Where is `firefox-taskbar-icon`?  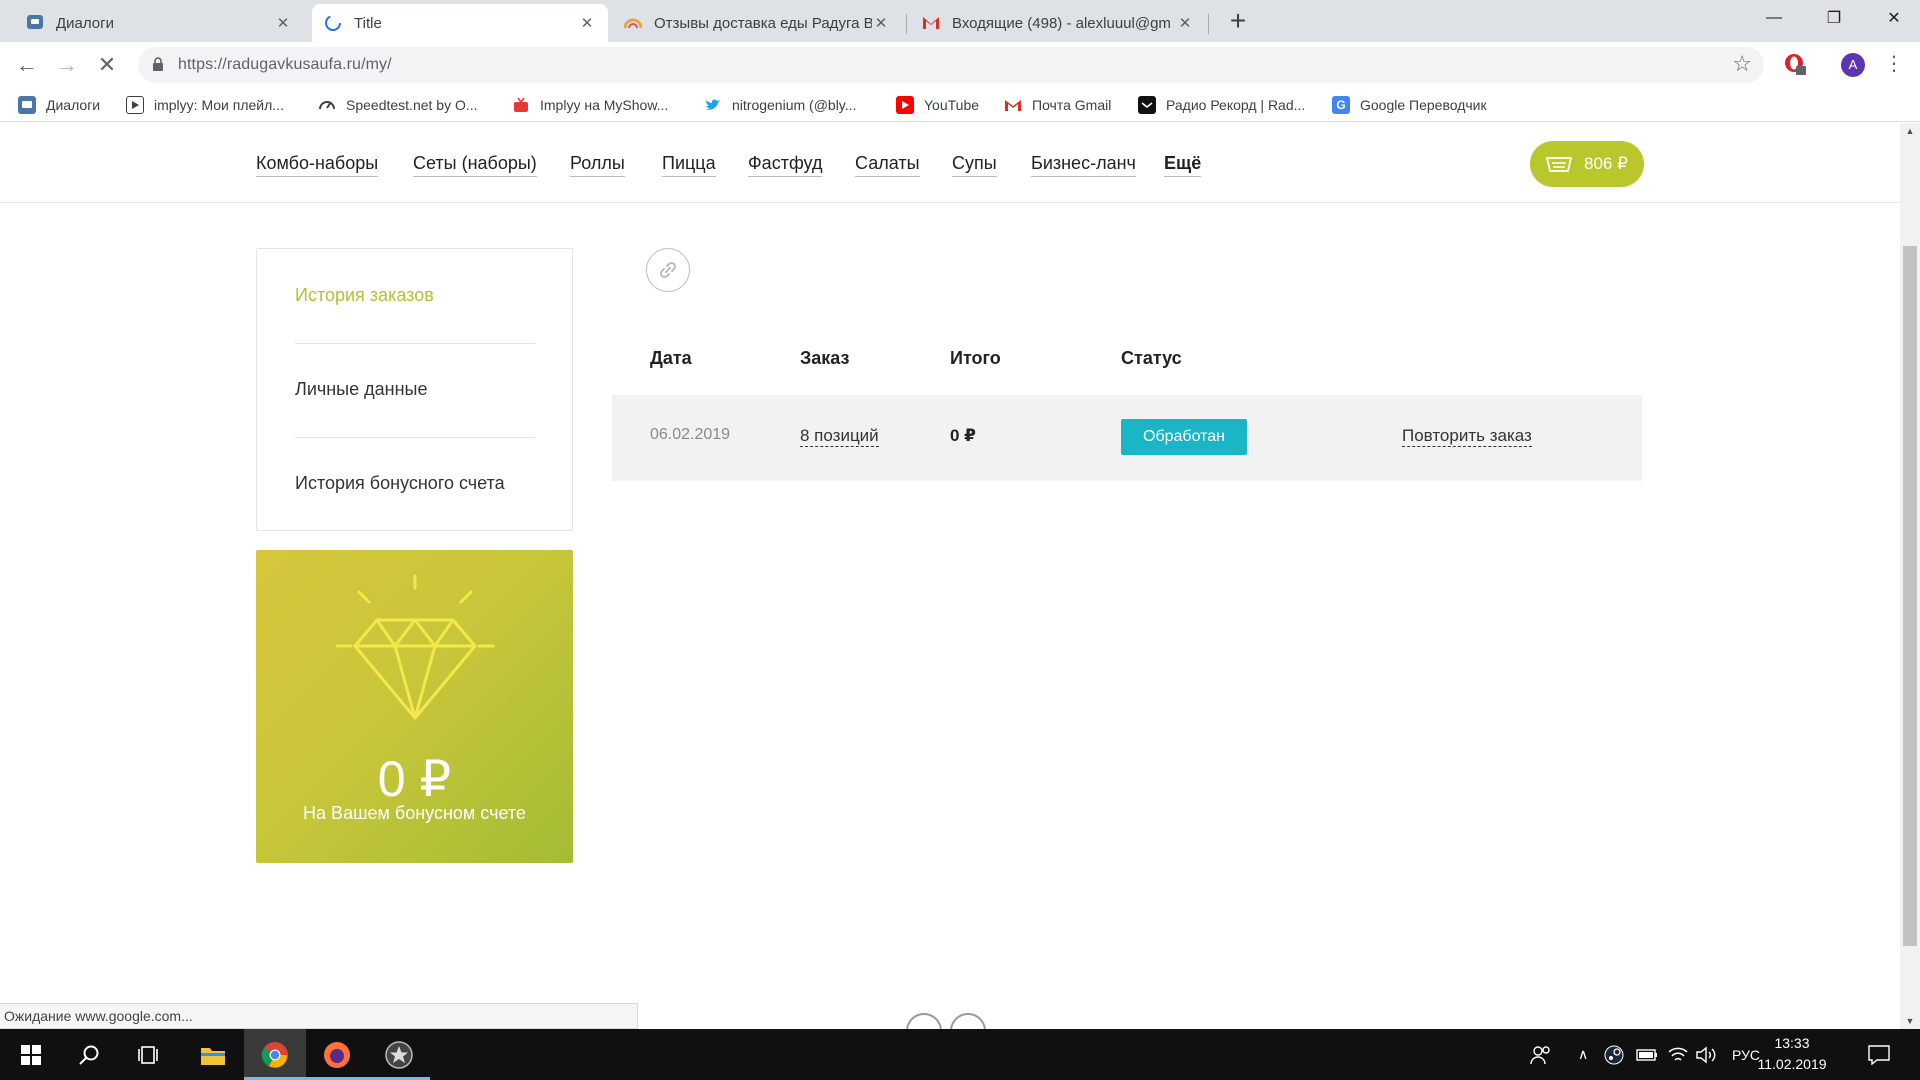 firefox-taskbar-icon is located at coordinates (337, 1054).